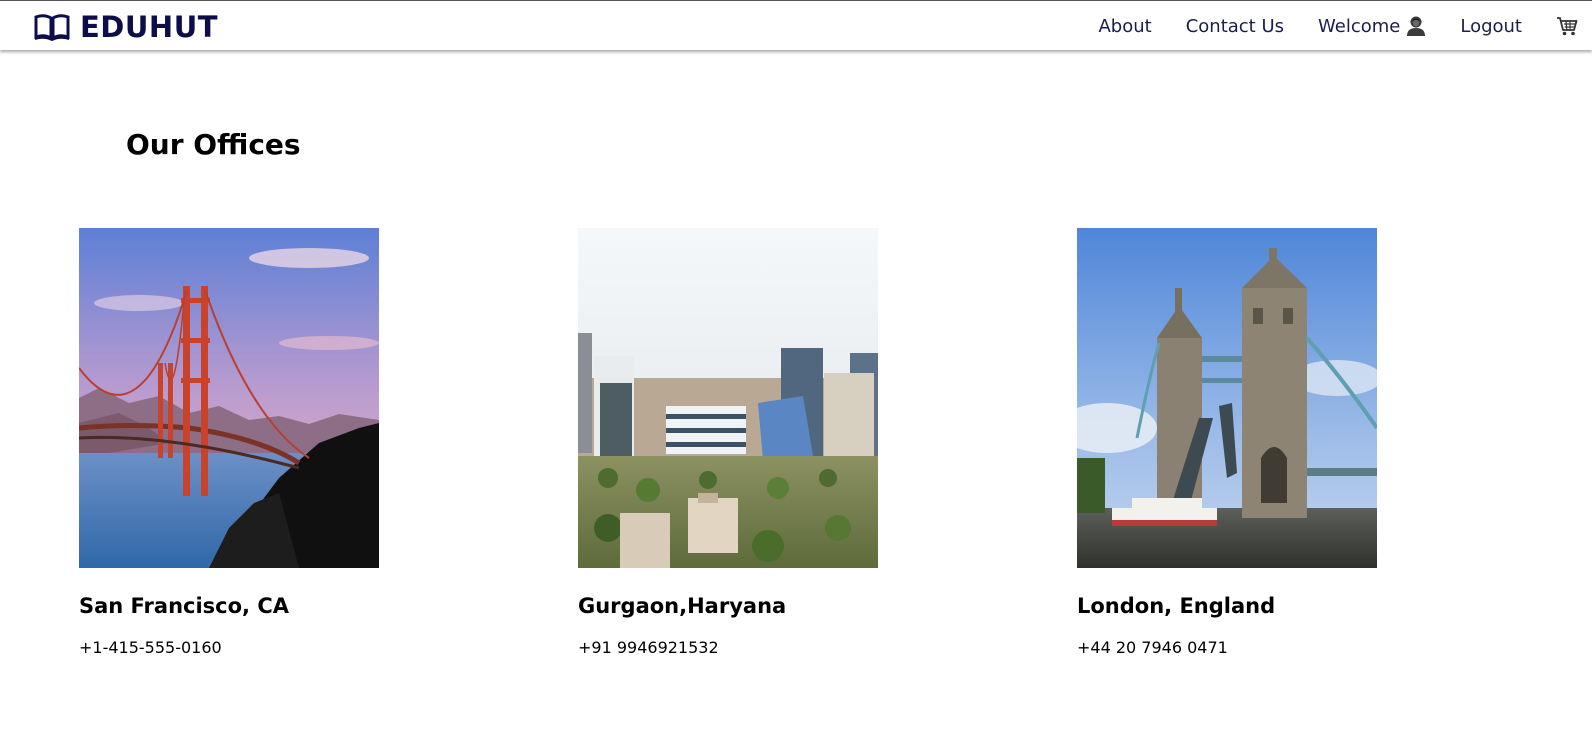 The height and width of the screenshot is (744, 1592). I want to click on welcome-label: Welcome, so click(1359, 26).